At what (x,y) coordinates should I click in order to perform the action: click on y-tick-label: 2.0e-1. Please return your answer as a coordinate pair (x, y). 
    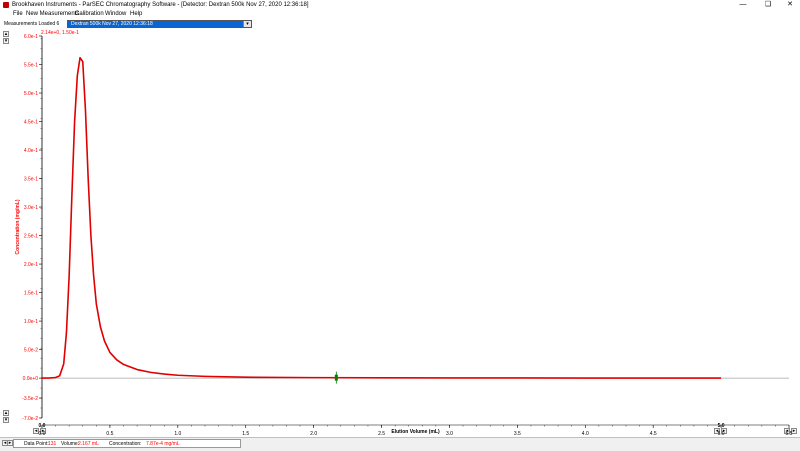
    Looking at the image, I should click on (31, 265).